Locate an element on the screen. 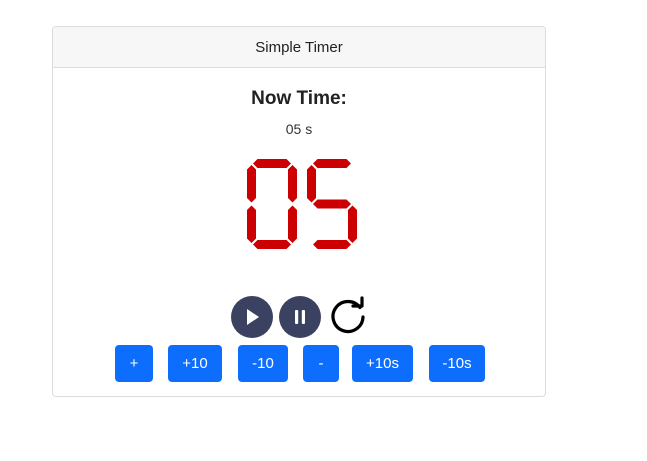 The image size is (647, 461). reload-icon is located at coordinates (348, 315).